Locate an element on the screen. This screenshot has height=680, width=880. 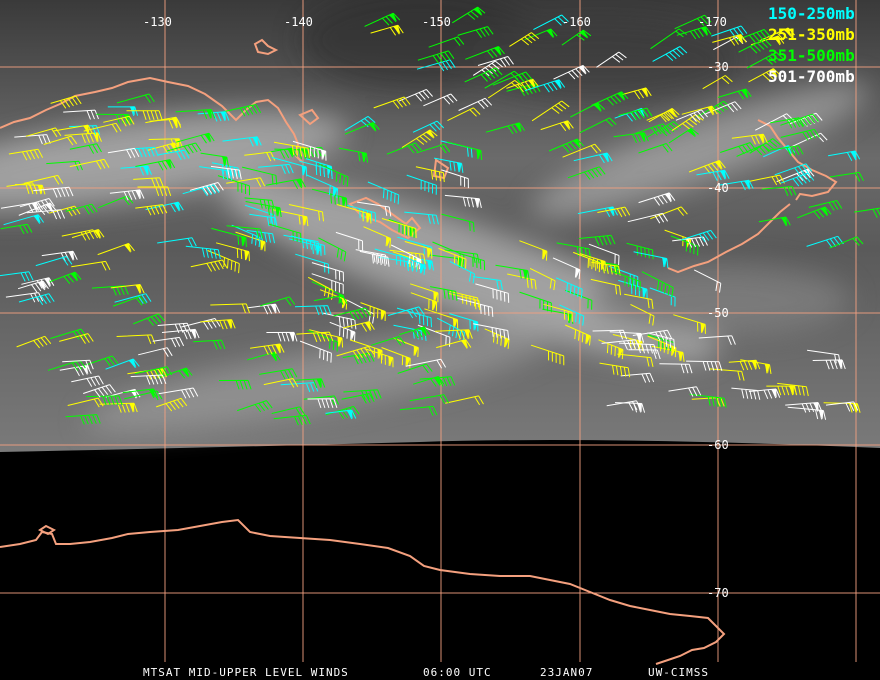
footer-time: 06:00 UTC is located at coordinates (457, 672).